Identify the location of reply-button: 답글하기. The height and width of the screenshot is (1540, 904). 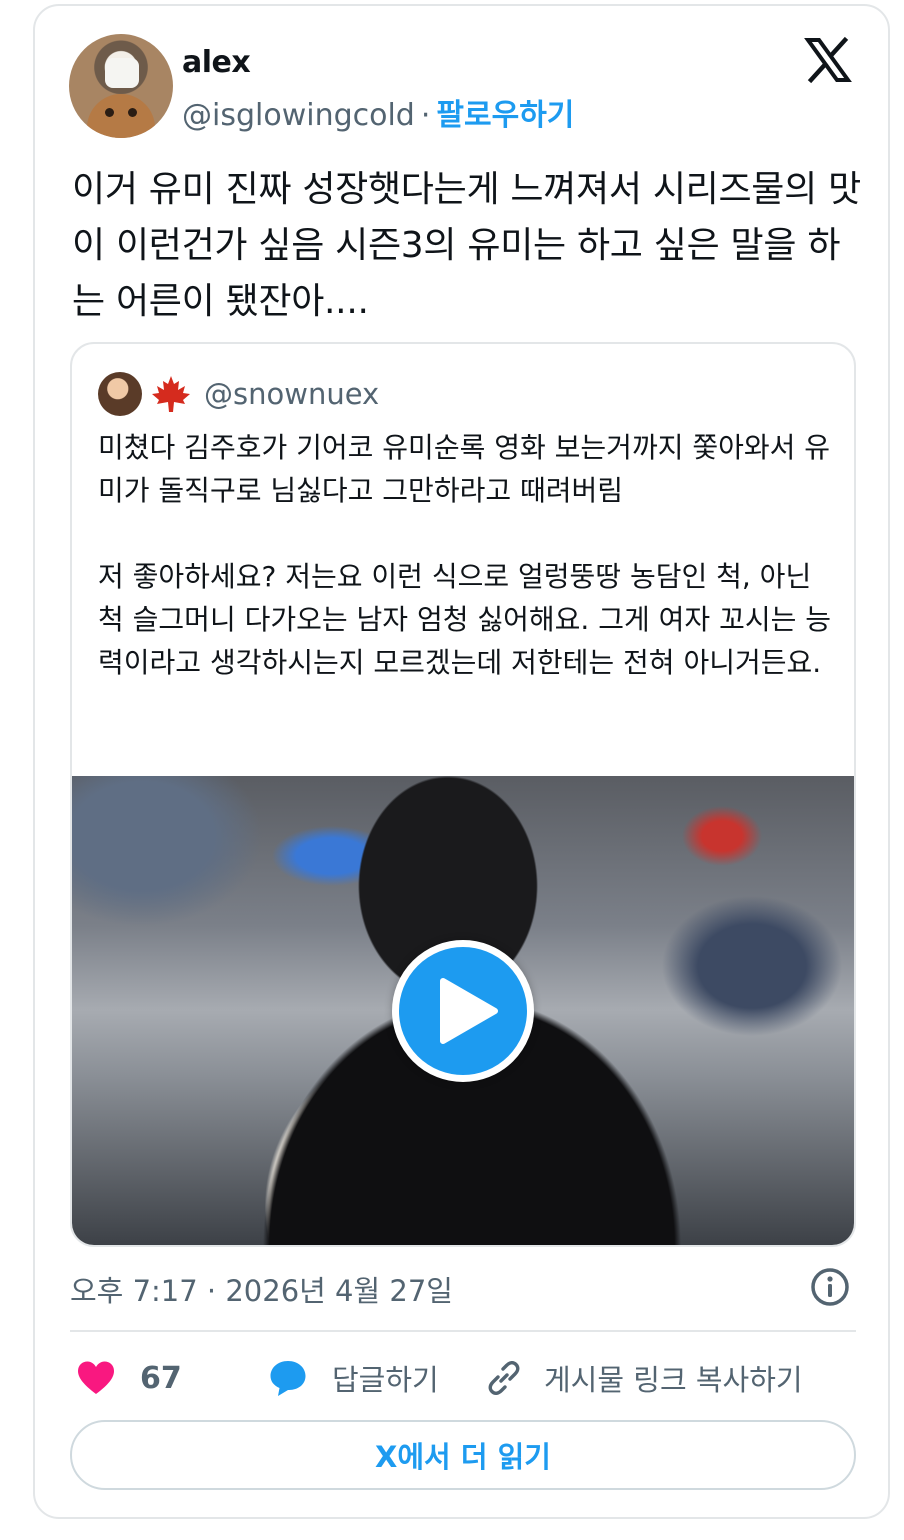
(353, 1378).